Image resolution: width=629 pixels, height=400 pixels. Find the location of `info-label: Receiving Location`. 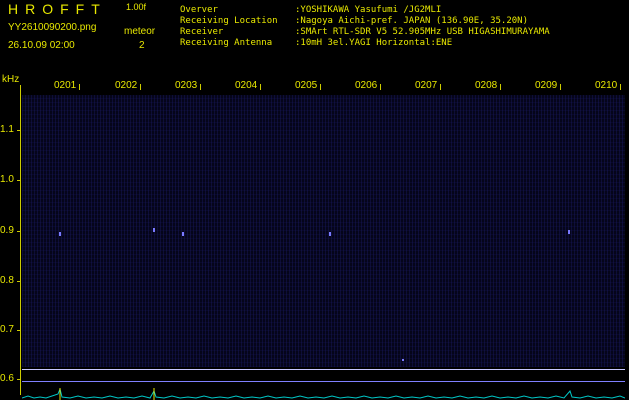

info-label: Receiving Location is located at coordinates (229, 21).